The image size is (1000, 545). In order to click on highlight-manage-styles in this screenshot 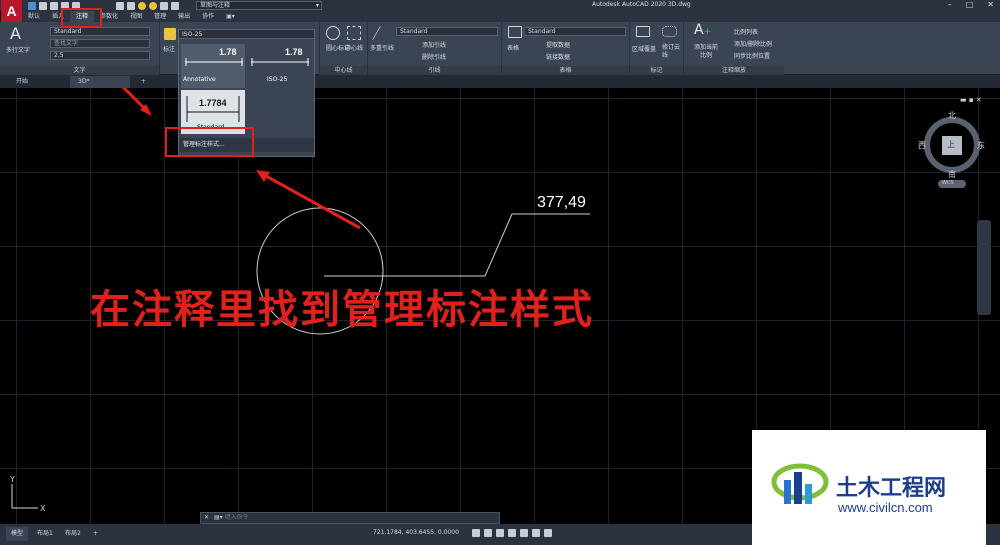, I will do `click(209, 142)`.